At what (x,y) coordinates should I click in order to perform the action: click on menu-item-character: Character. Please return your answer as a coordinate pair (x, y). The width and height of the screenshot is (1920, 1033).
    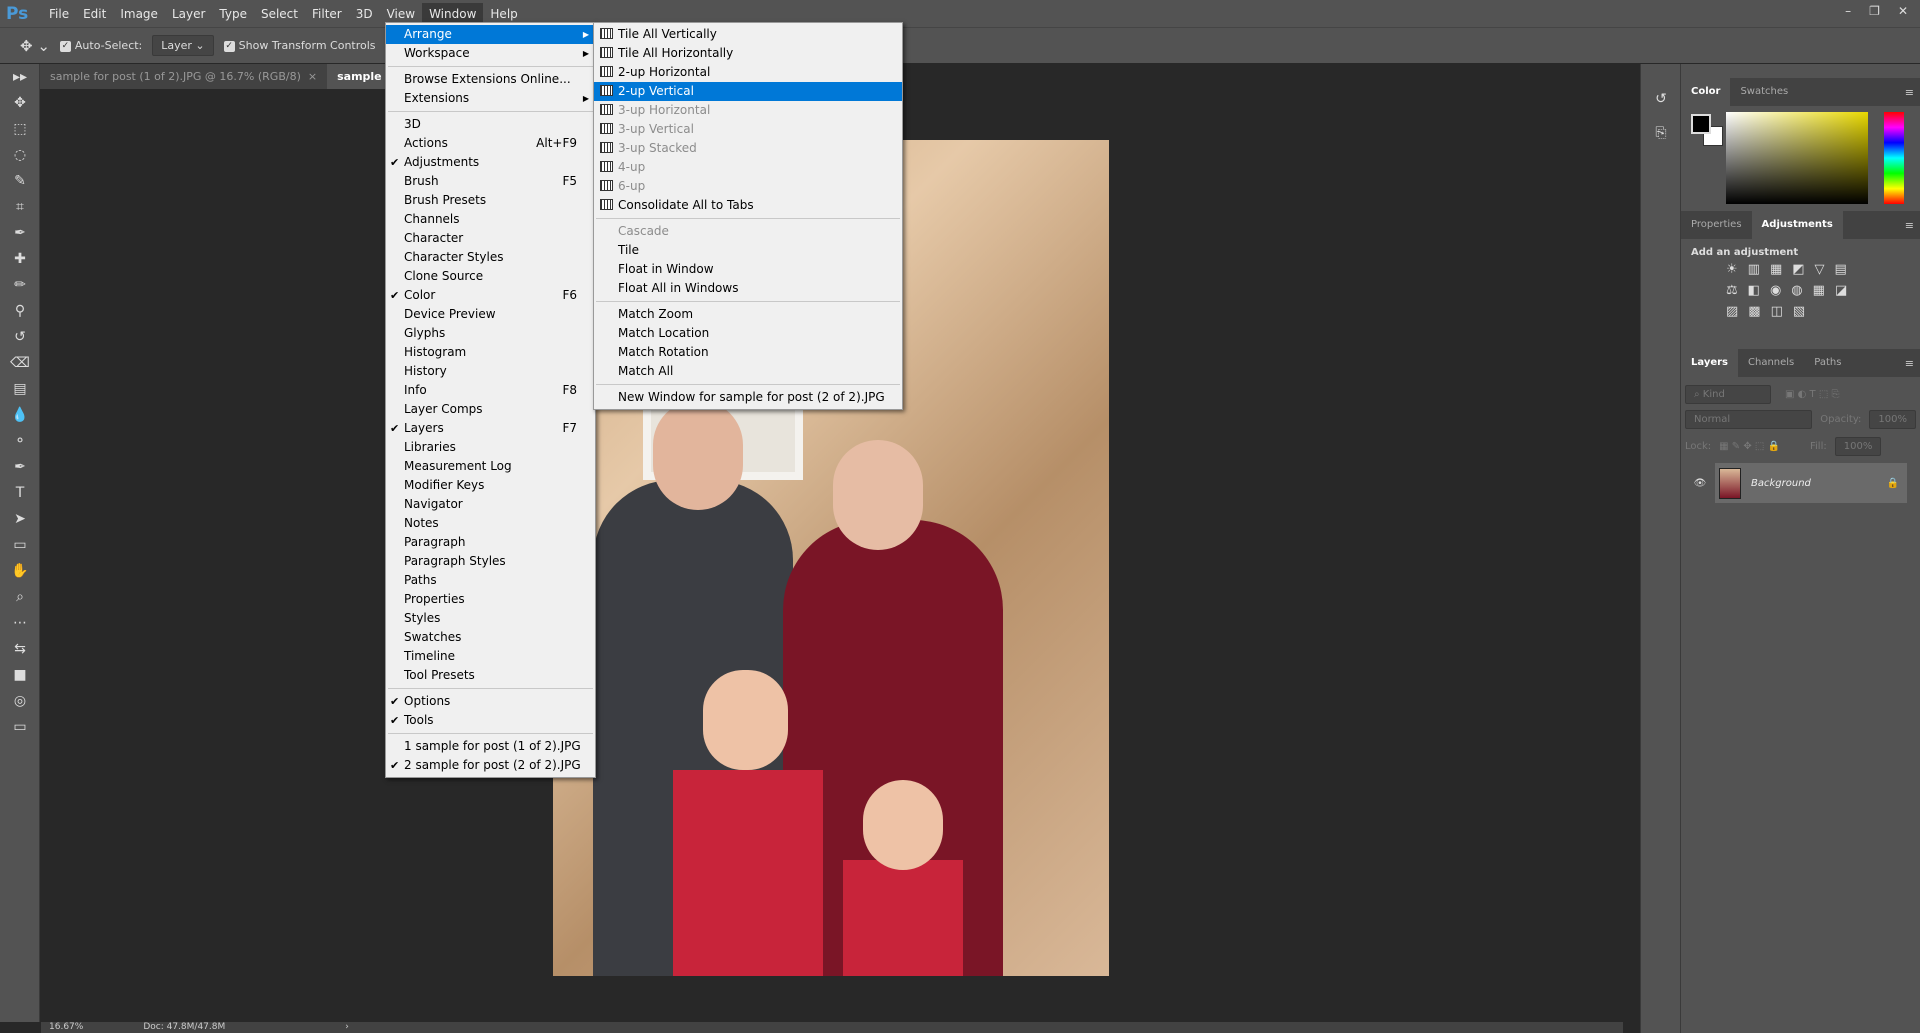
    Looking at the image, I should click on (490, 238).